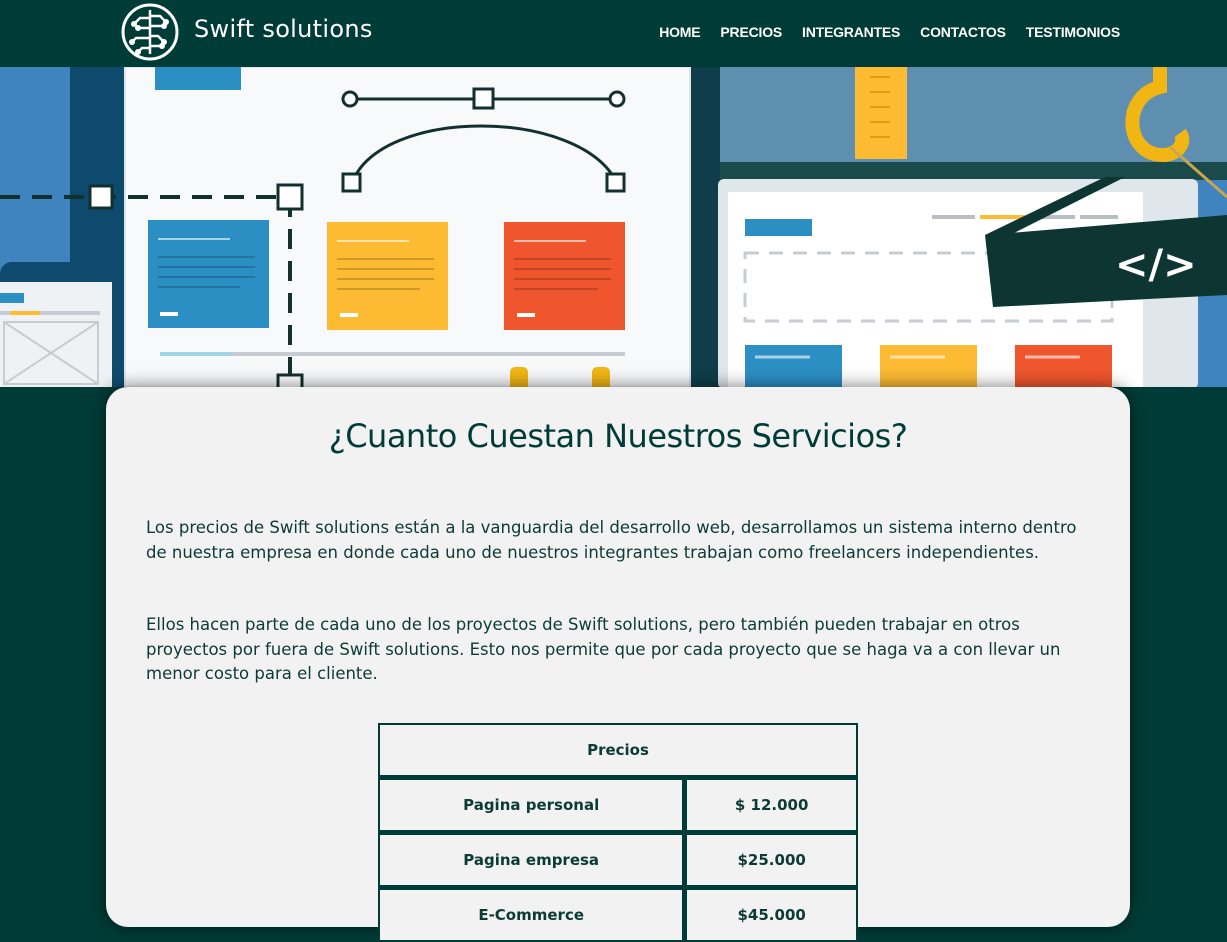 The width and height of the screenshot is (1227, 942). What do you see at coordinates (1156, 265) in the screenshot?
I see `code-icon: </>` at bounding box center [1156, 265].